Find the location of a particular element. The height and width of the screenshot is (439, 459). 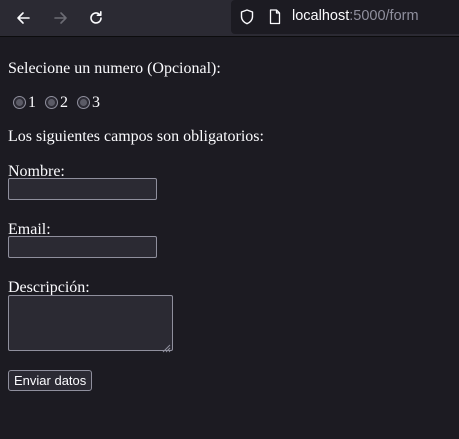

reload-icon is located at coordinates (96, 18).